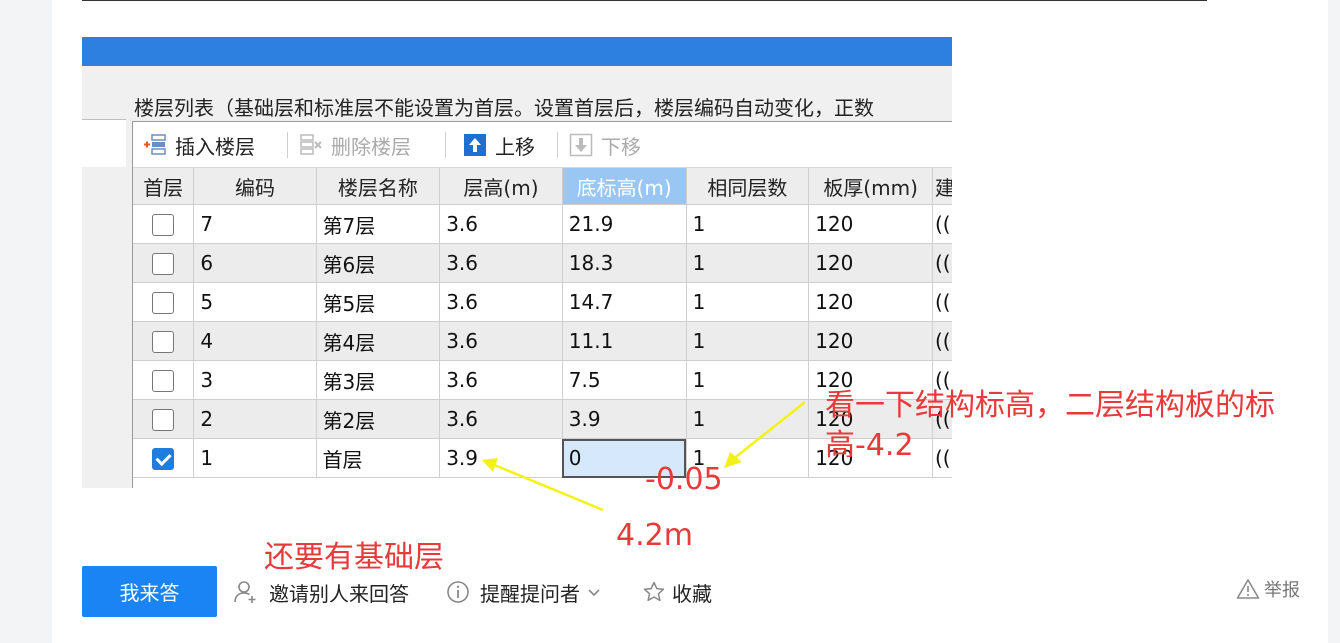  Describe the element at coordinates (104, 144) in the screenshot. I see `left-pane` at that location.